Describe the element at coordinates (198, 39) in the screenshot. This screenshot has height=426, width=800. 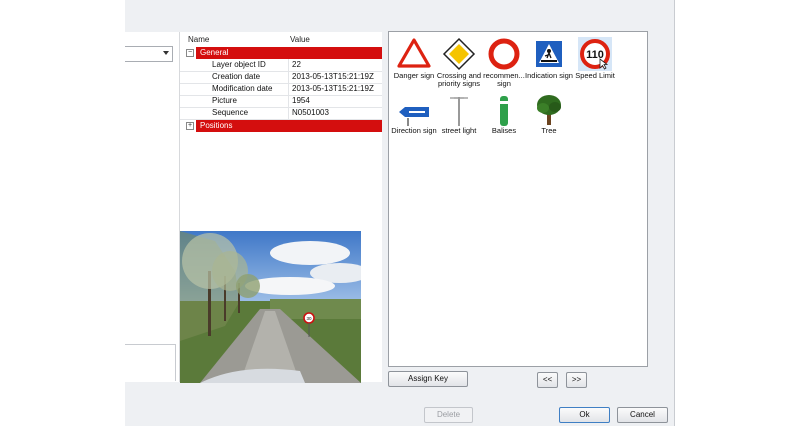
I see `name-column-header: Name` at that location.